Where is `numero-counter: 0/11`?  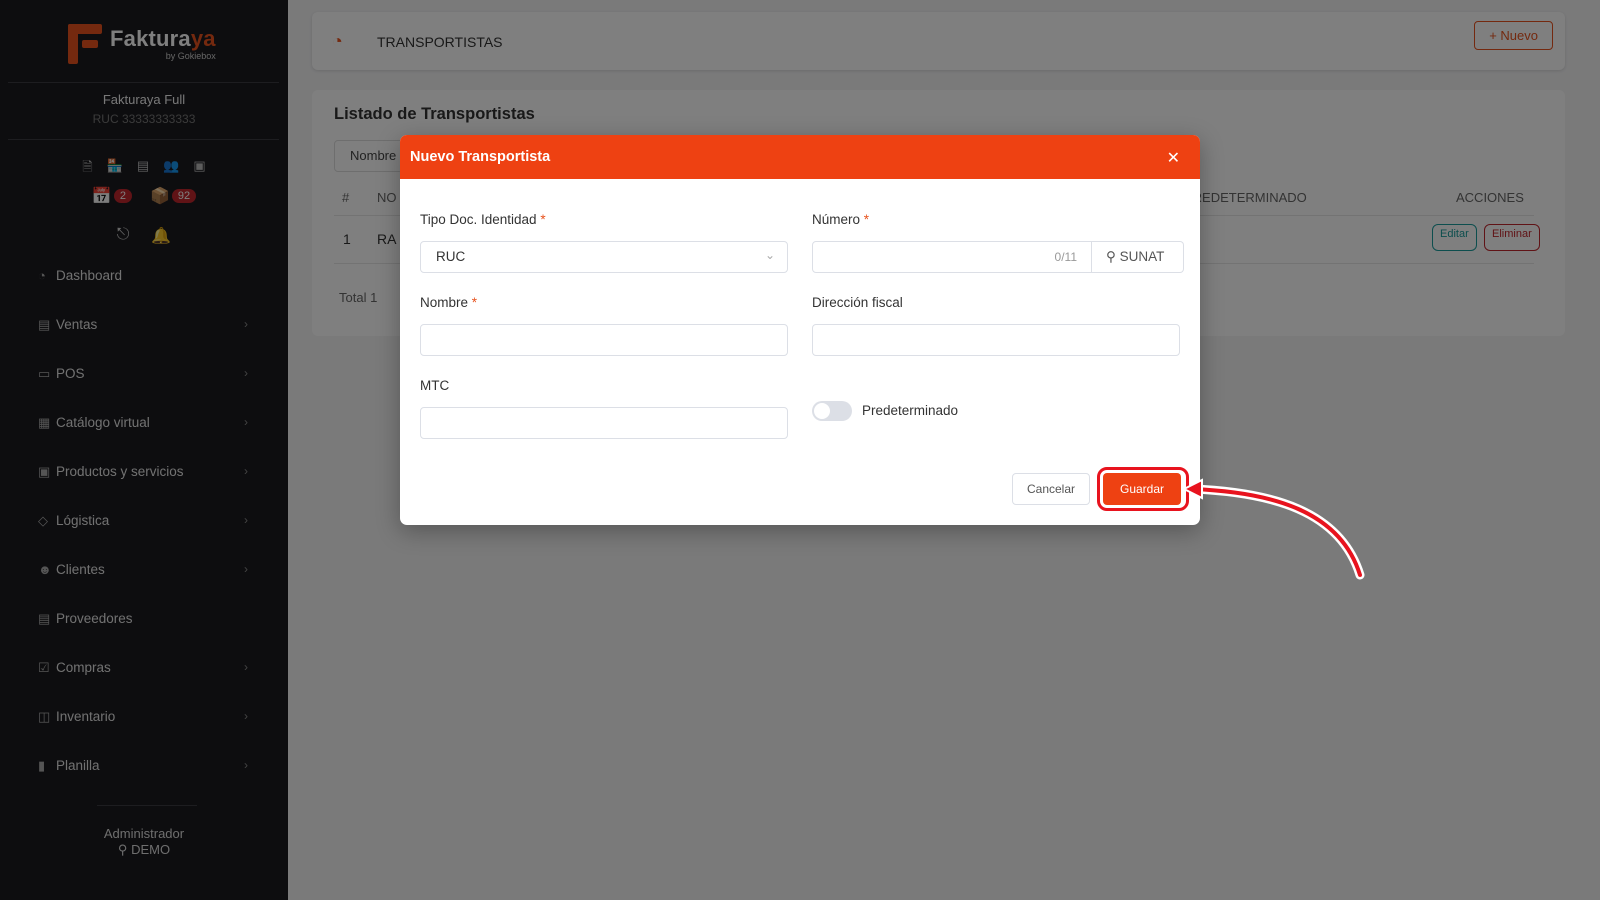 numero-counter: 0/11 is located at coordinates (1065, 257).